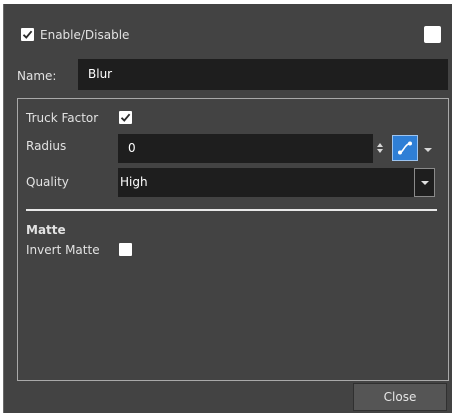 The image size is (452, 413). I want to click on section-divider, so click(231, 210).